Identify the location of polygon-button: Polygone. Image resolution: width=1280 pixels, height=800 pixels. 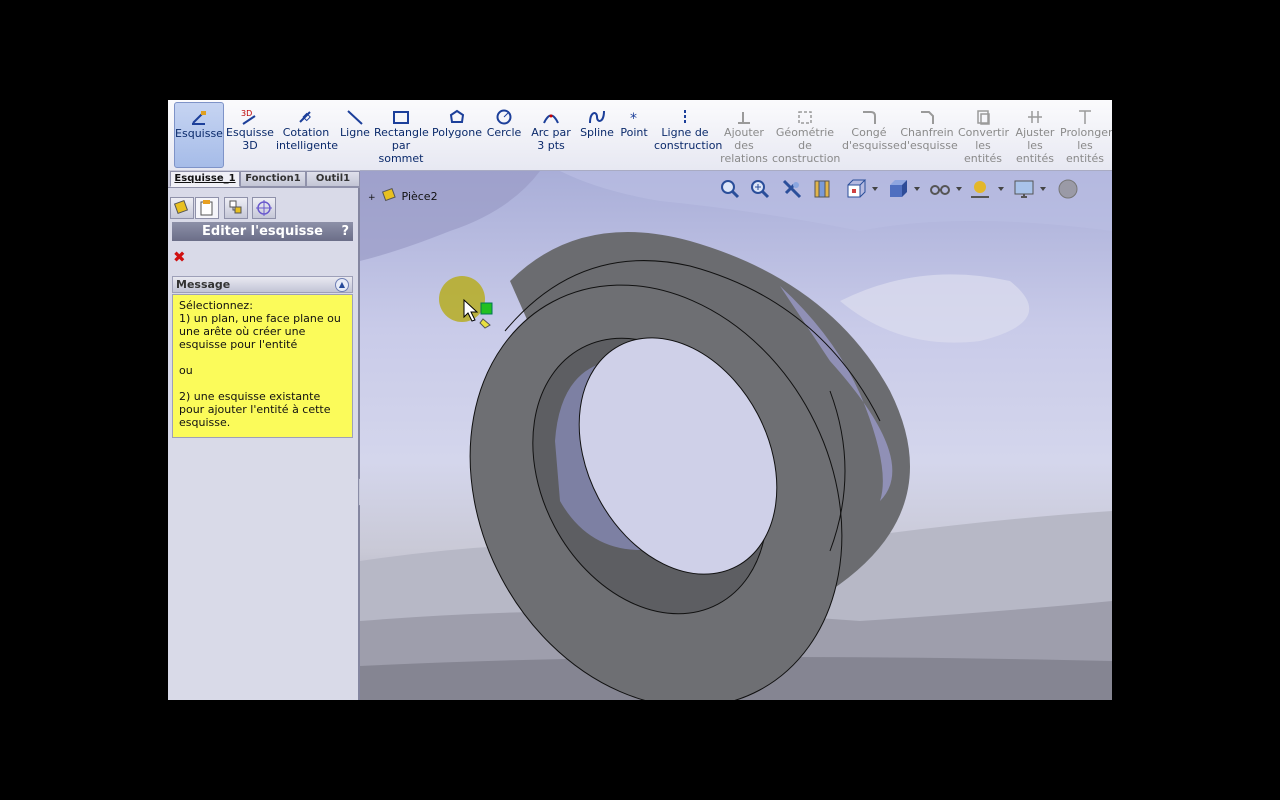
(457, 120).